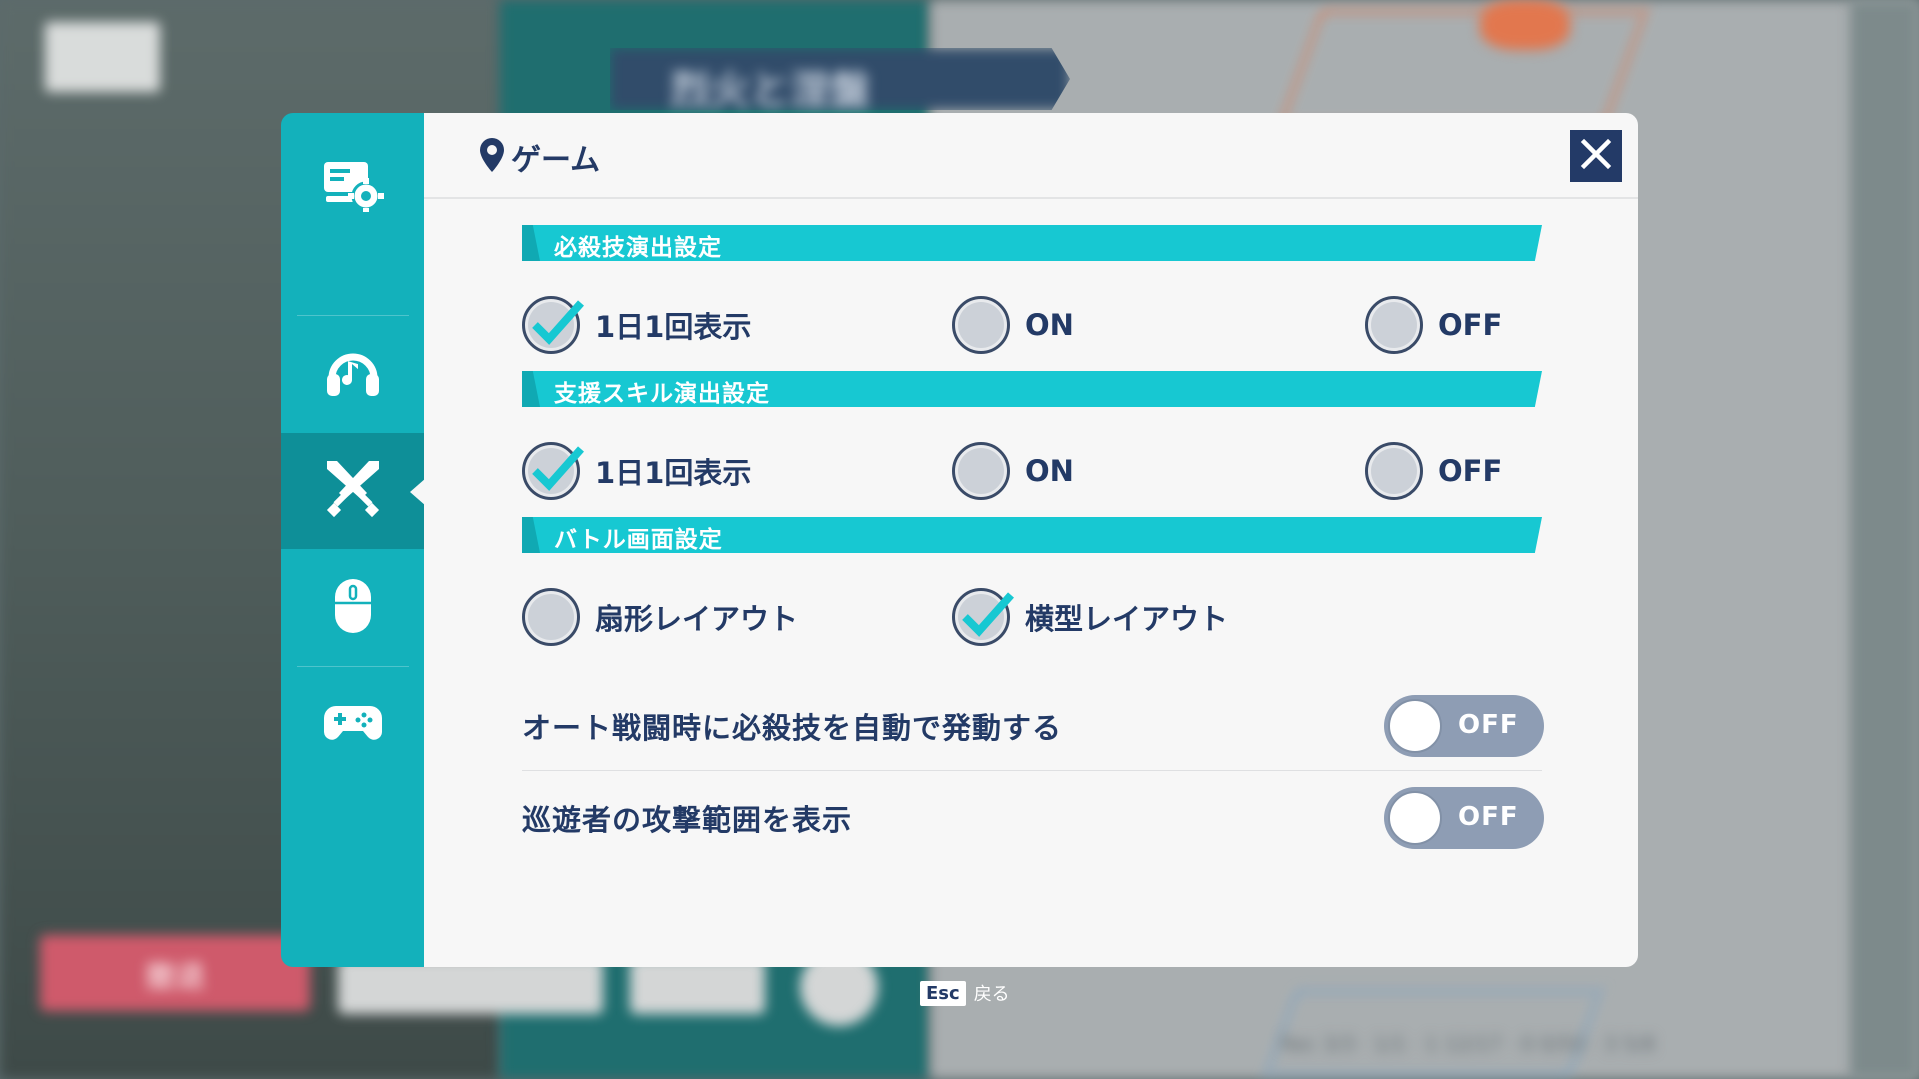 This screenshot has width=1919, height=1079. Describe the element at coordinates (556, 160) in the screenshot. I see `page-title: ゲーム` at that location.